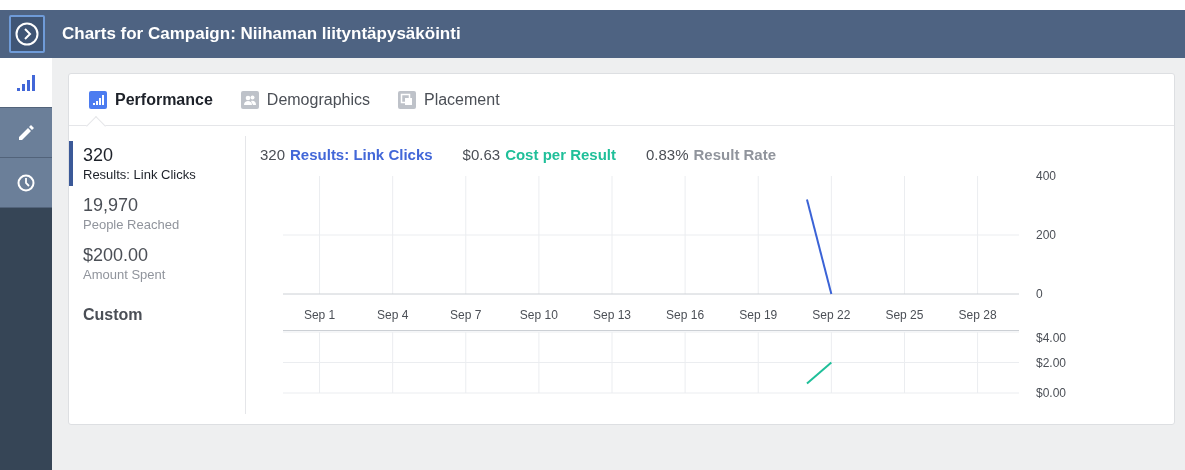  I want to click on summary-value: 0.83%, so click(667, 155).